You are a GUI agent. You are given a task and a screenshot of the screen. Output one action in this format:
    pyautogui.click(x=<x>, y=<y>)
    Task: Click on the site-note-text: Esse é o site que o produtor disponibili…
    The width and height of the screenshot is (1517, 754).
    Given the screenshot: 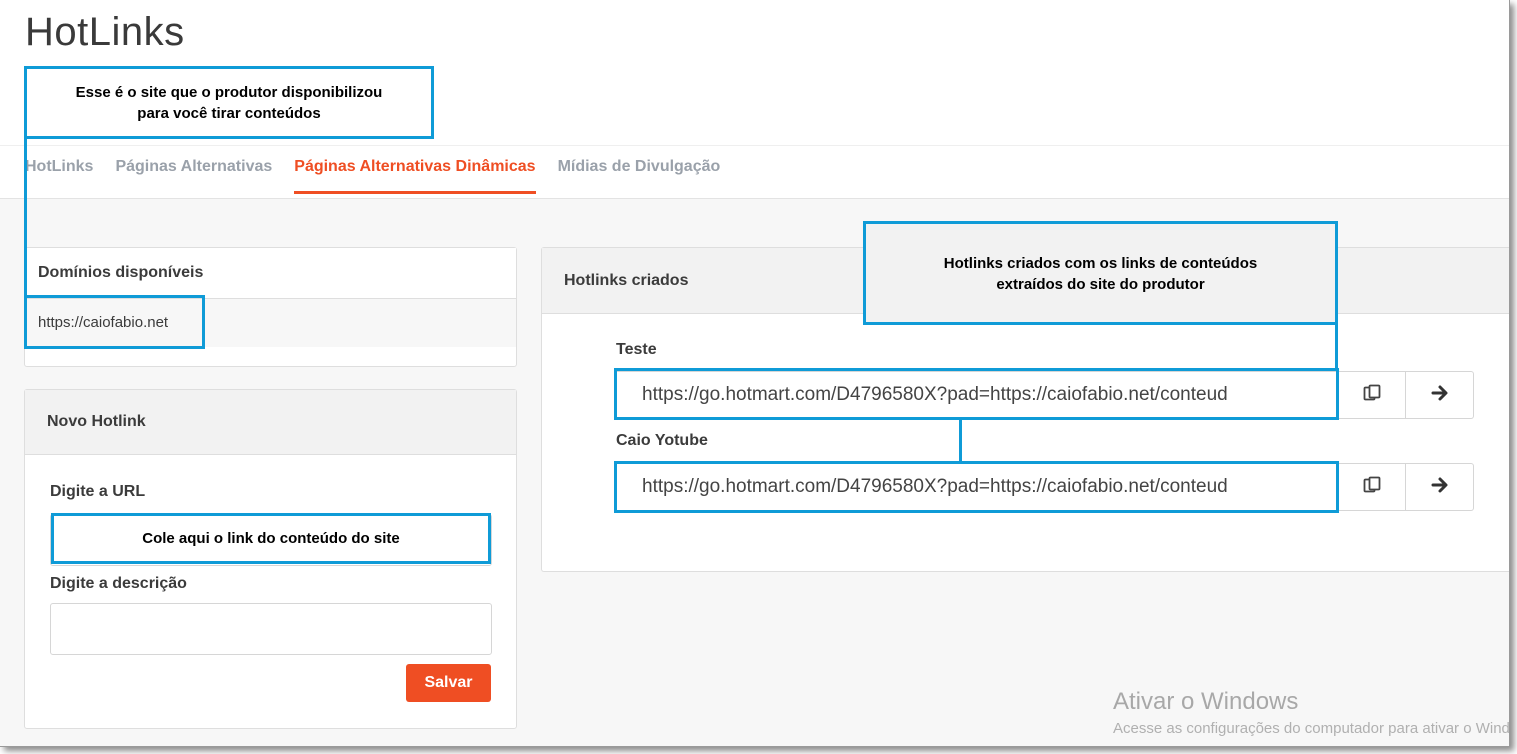 What is the action you would take?
    pyautogui.click(x=229, y=103)
    